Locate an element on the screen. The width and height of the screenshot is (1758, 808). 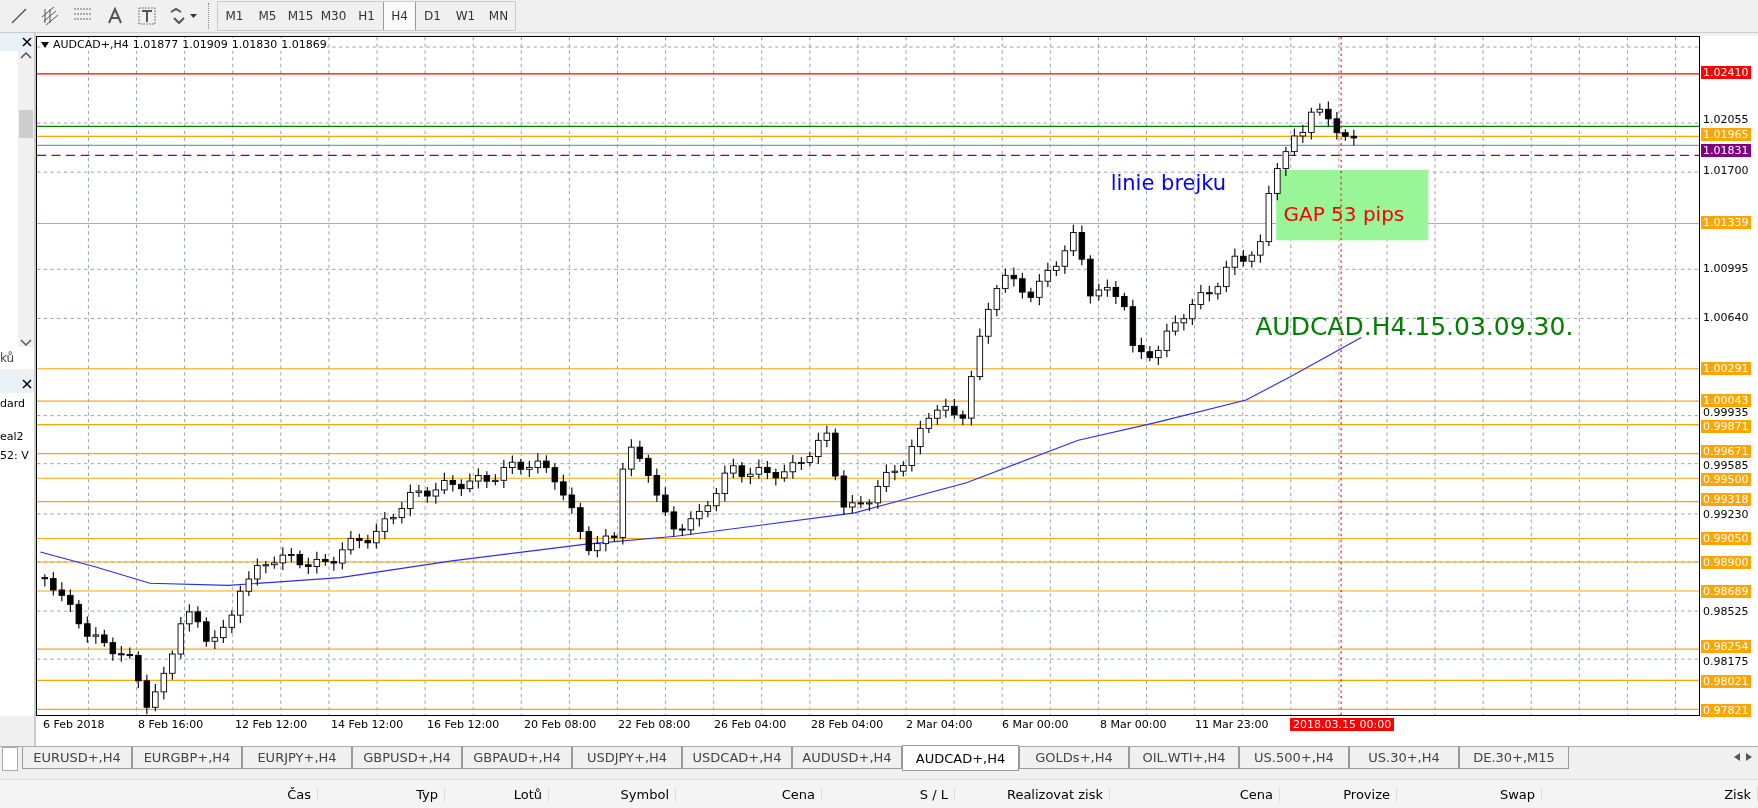
text-tool-icon is located at coordinates (115, 16).